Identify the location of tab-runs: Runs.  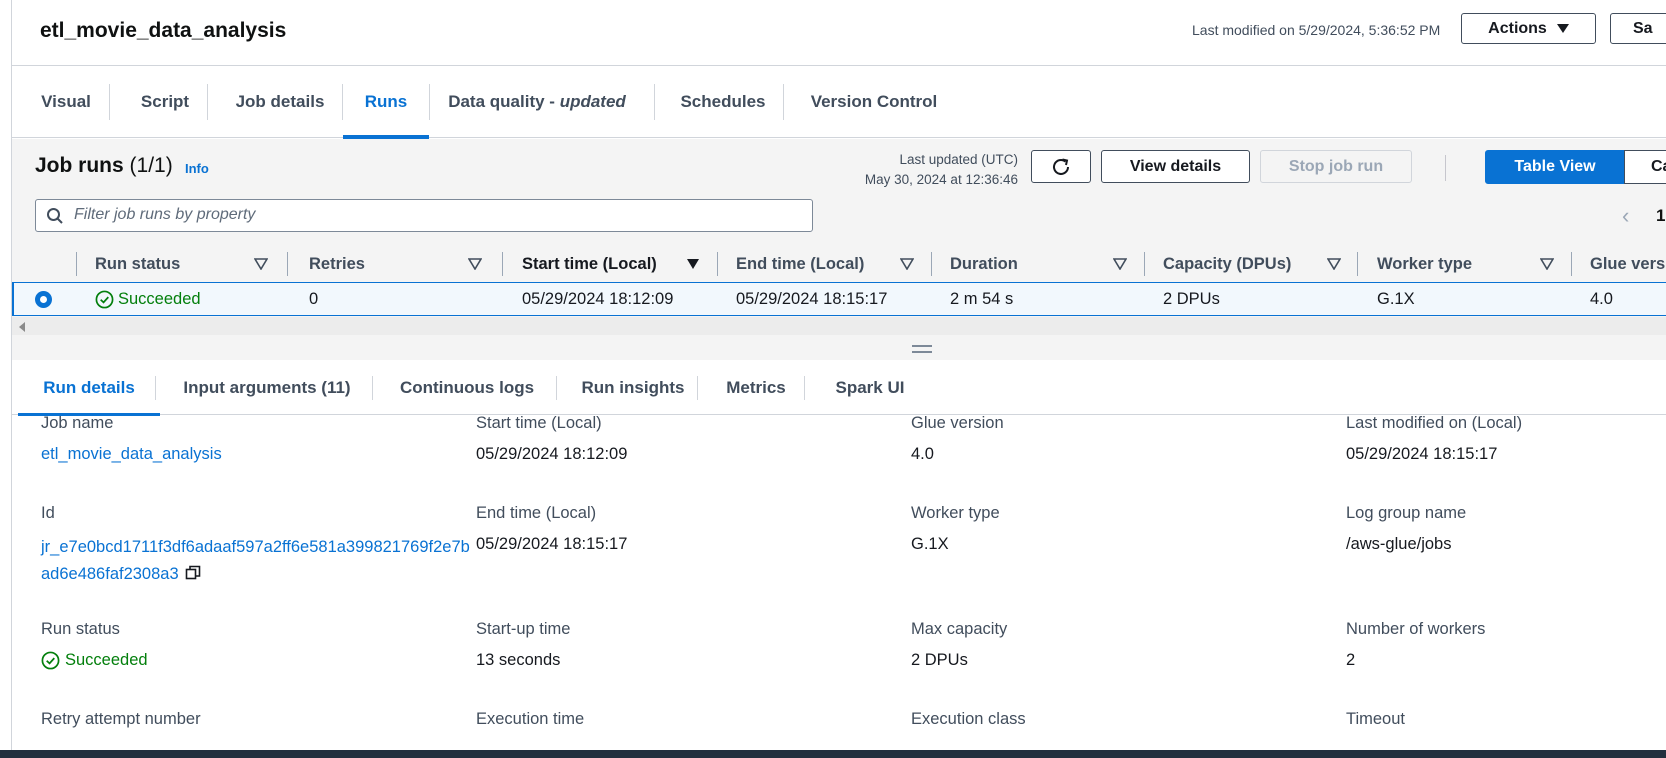
(386, 102).